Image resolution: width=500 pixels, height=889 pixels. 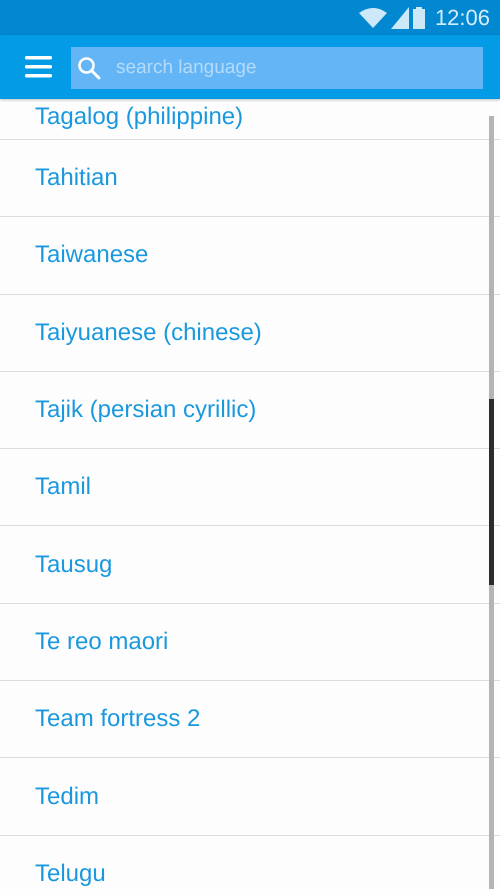 I want to click on scrollbar-thumb, so click(x=491, y=492).